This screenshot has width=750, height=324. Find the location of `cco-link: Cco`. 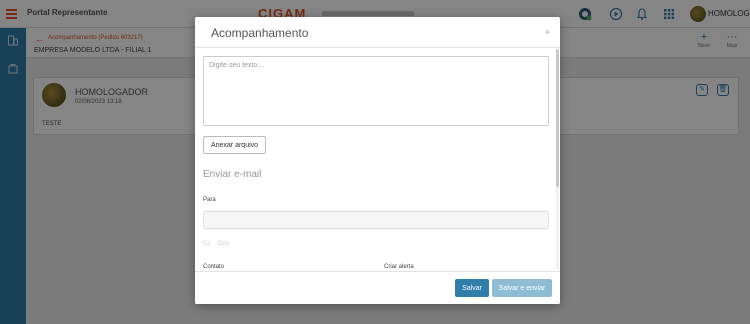

cco-link: Cco is located at coordinates (223, 244).